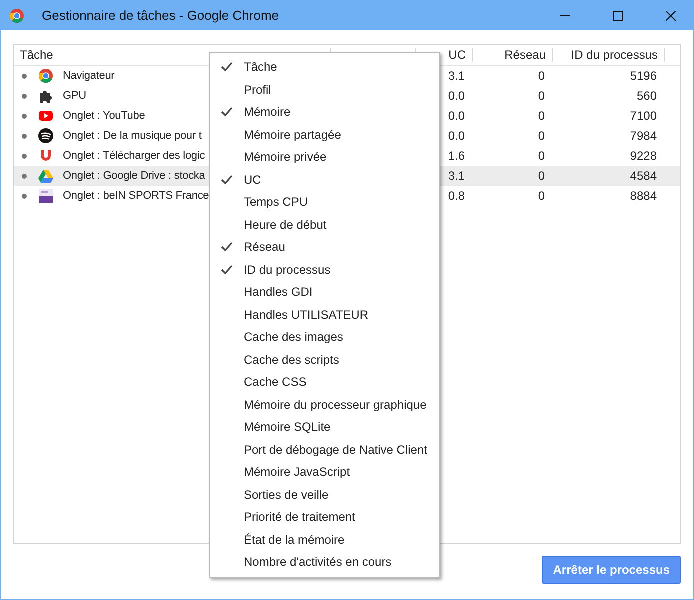  What do you see at coordinates (46, 96) in the screenshot?
I see `puzzle-icon` at bounding box center [46, 96].